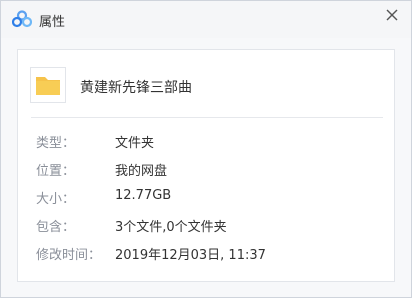  What do you see at coordinates (143, 195) in the screenshot?
I see `property-value: 12.77GB` at bounding box center [143, 195].